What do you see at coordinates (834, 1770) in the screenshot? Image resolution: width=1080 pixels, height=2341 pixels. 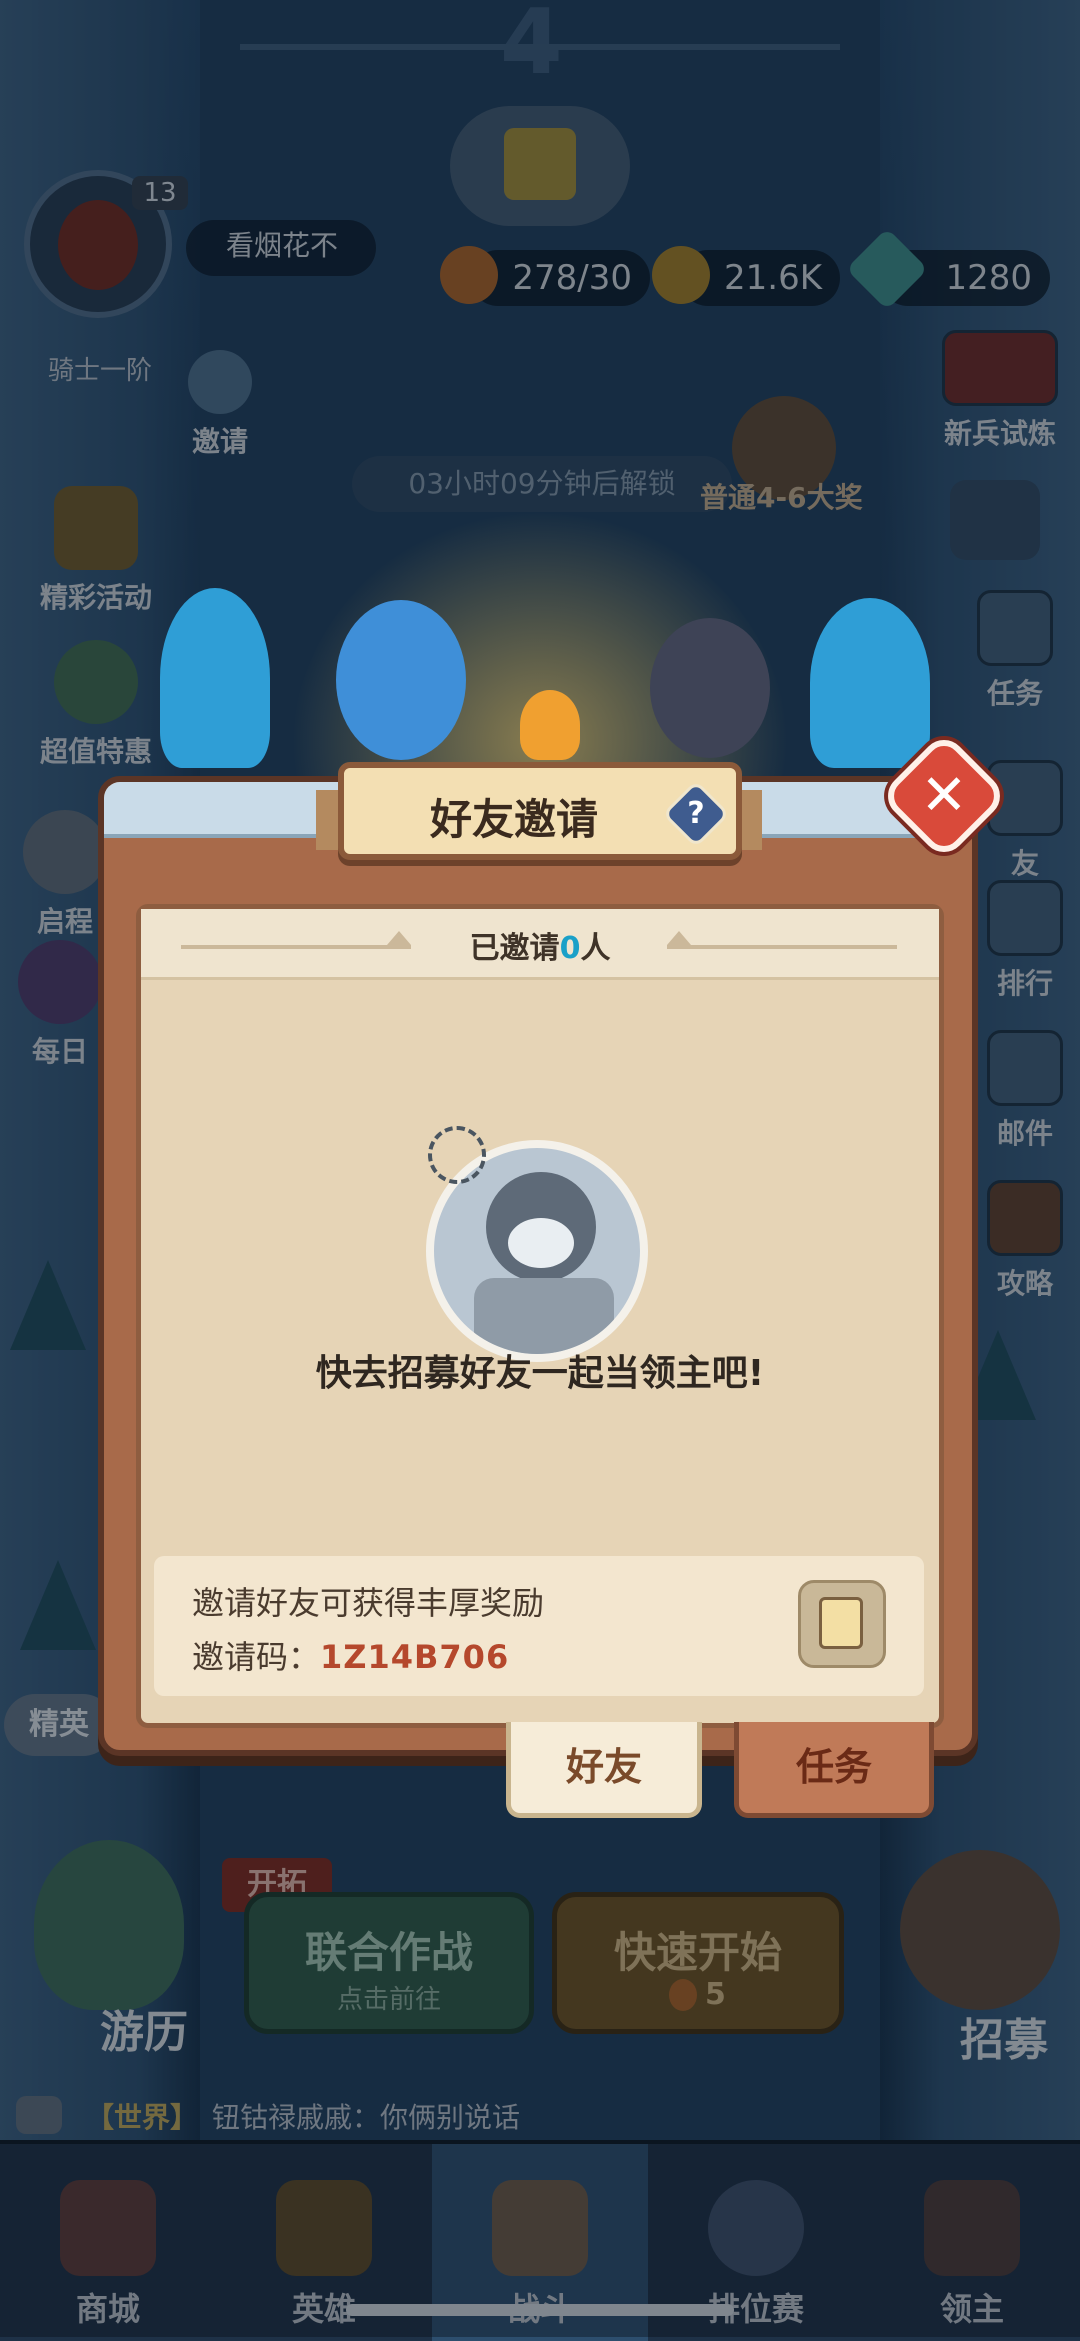 I see `tab-tasks: 任务` at bounding box center [834, 1770].